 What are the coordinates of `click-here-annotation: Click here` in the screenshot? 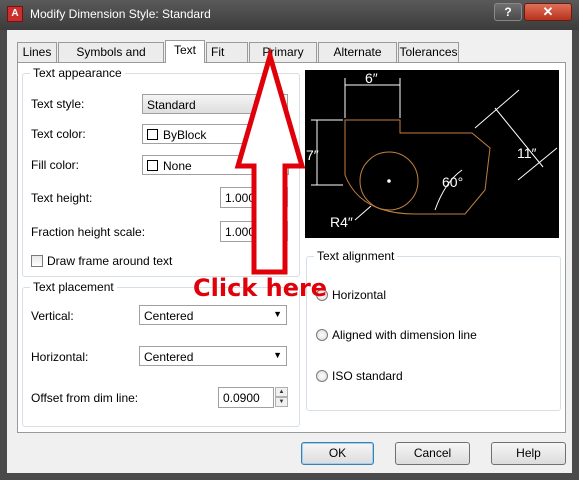 It's located at (260, 288).